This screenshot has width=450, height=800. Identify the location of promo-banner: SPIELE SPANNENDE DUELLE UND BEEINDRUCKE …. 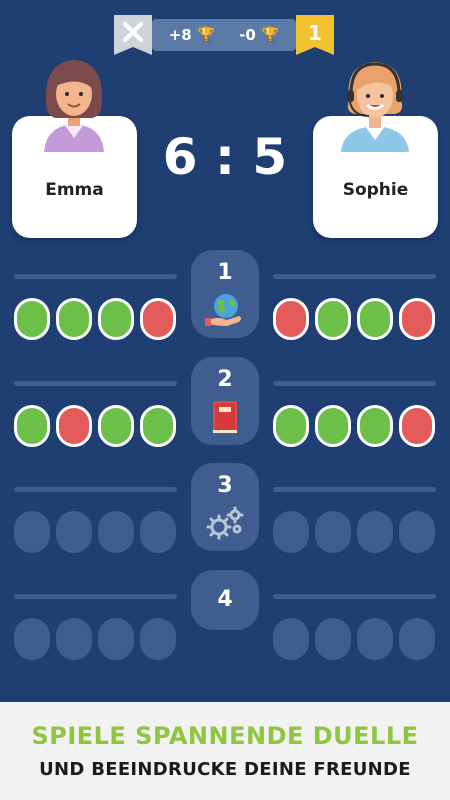
(225, 751).